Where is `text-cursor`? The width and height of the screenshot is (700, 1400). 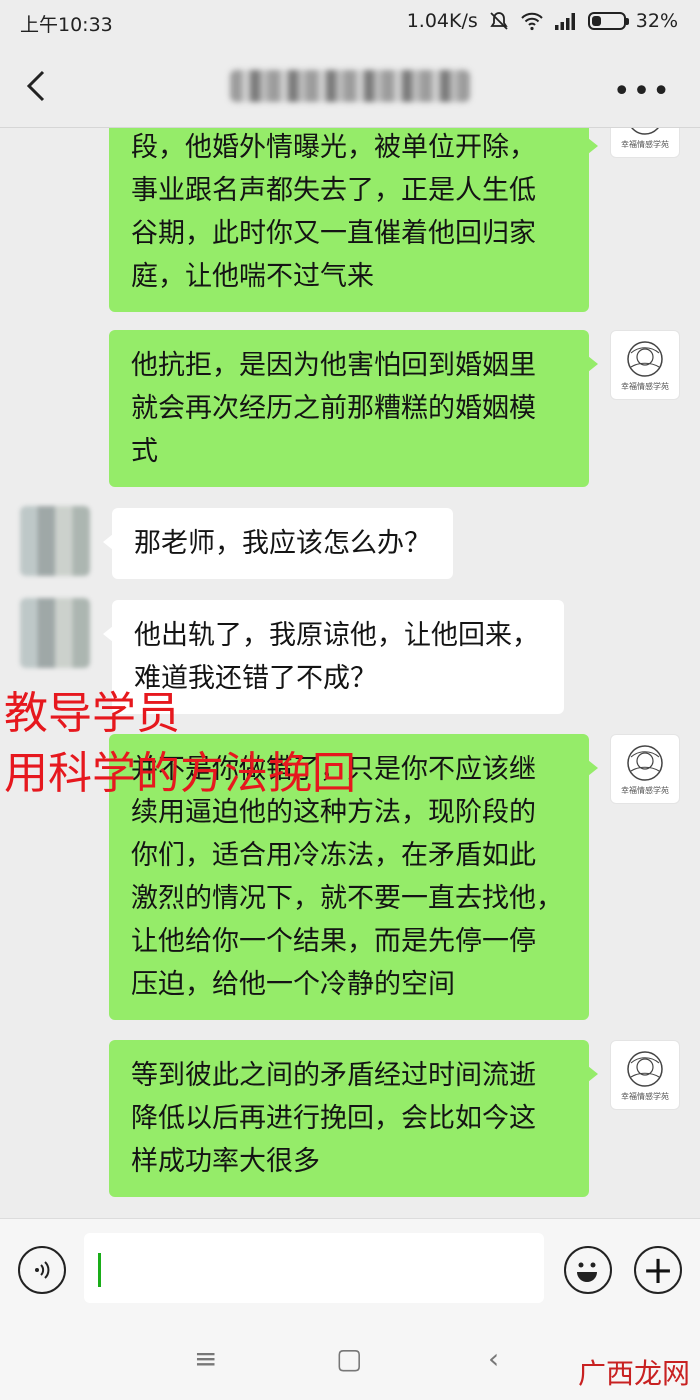
text-cursor is located at coordinates (99, 1270).